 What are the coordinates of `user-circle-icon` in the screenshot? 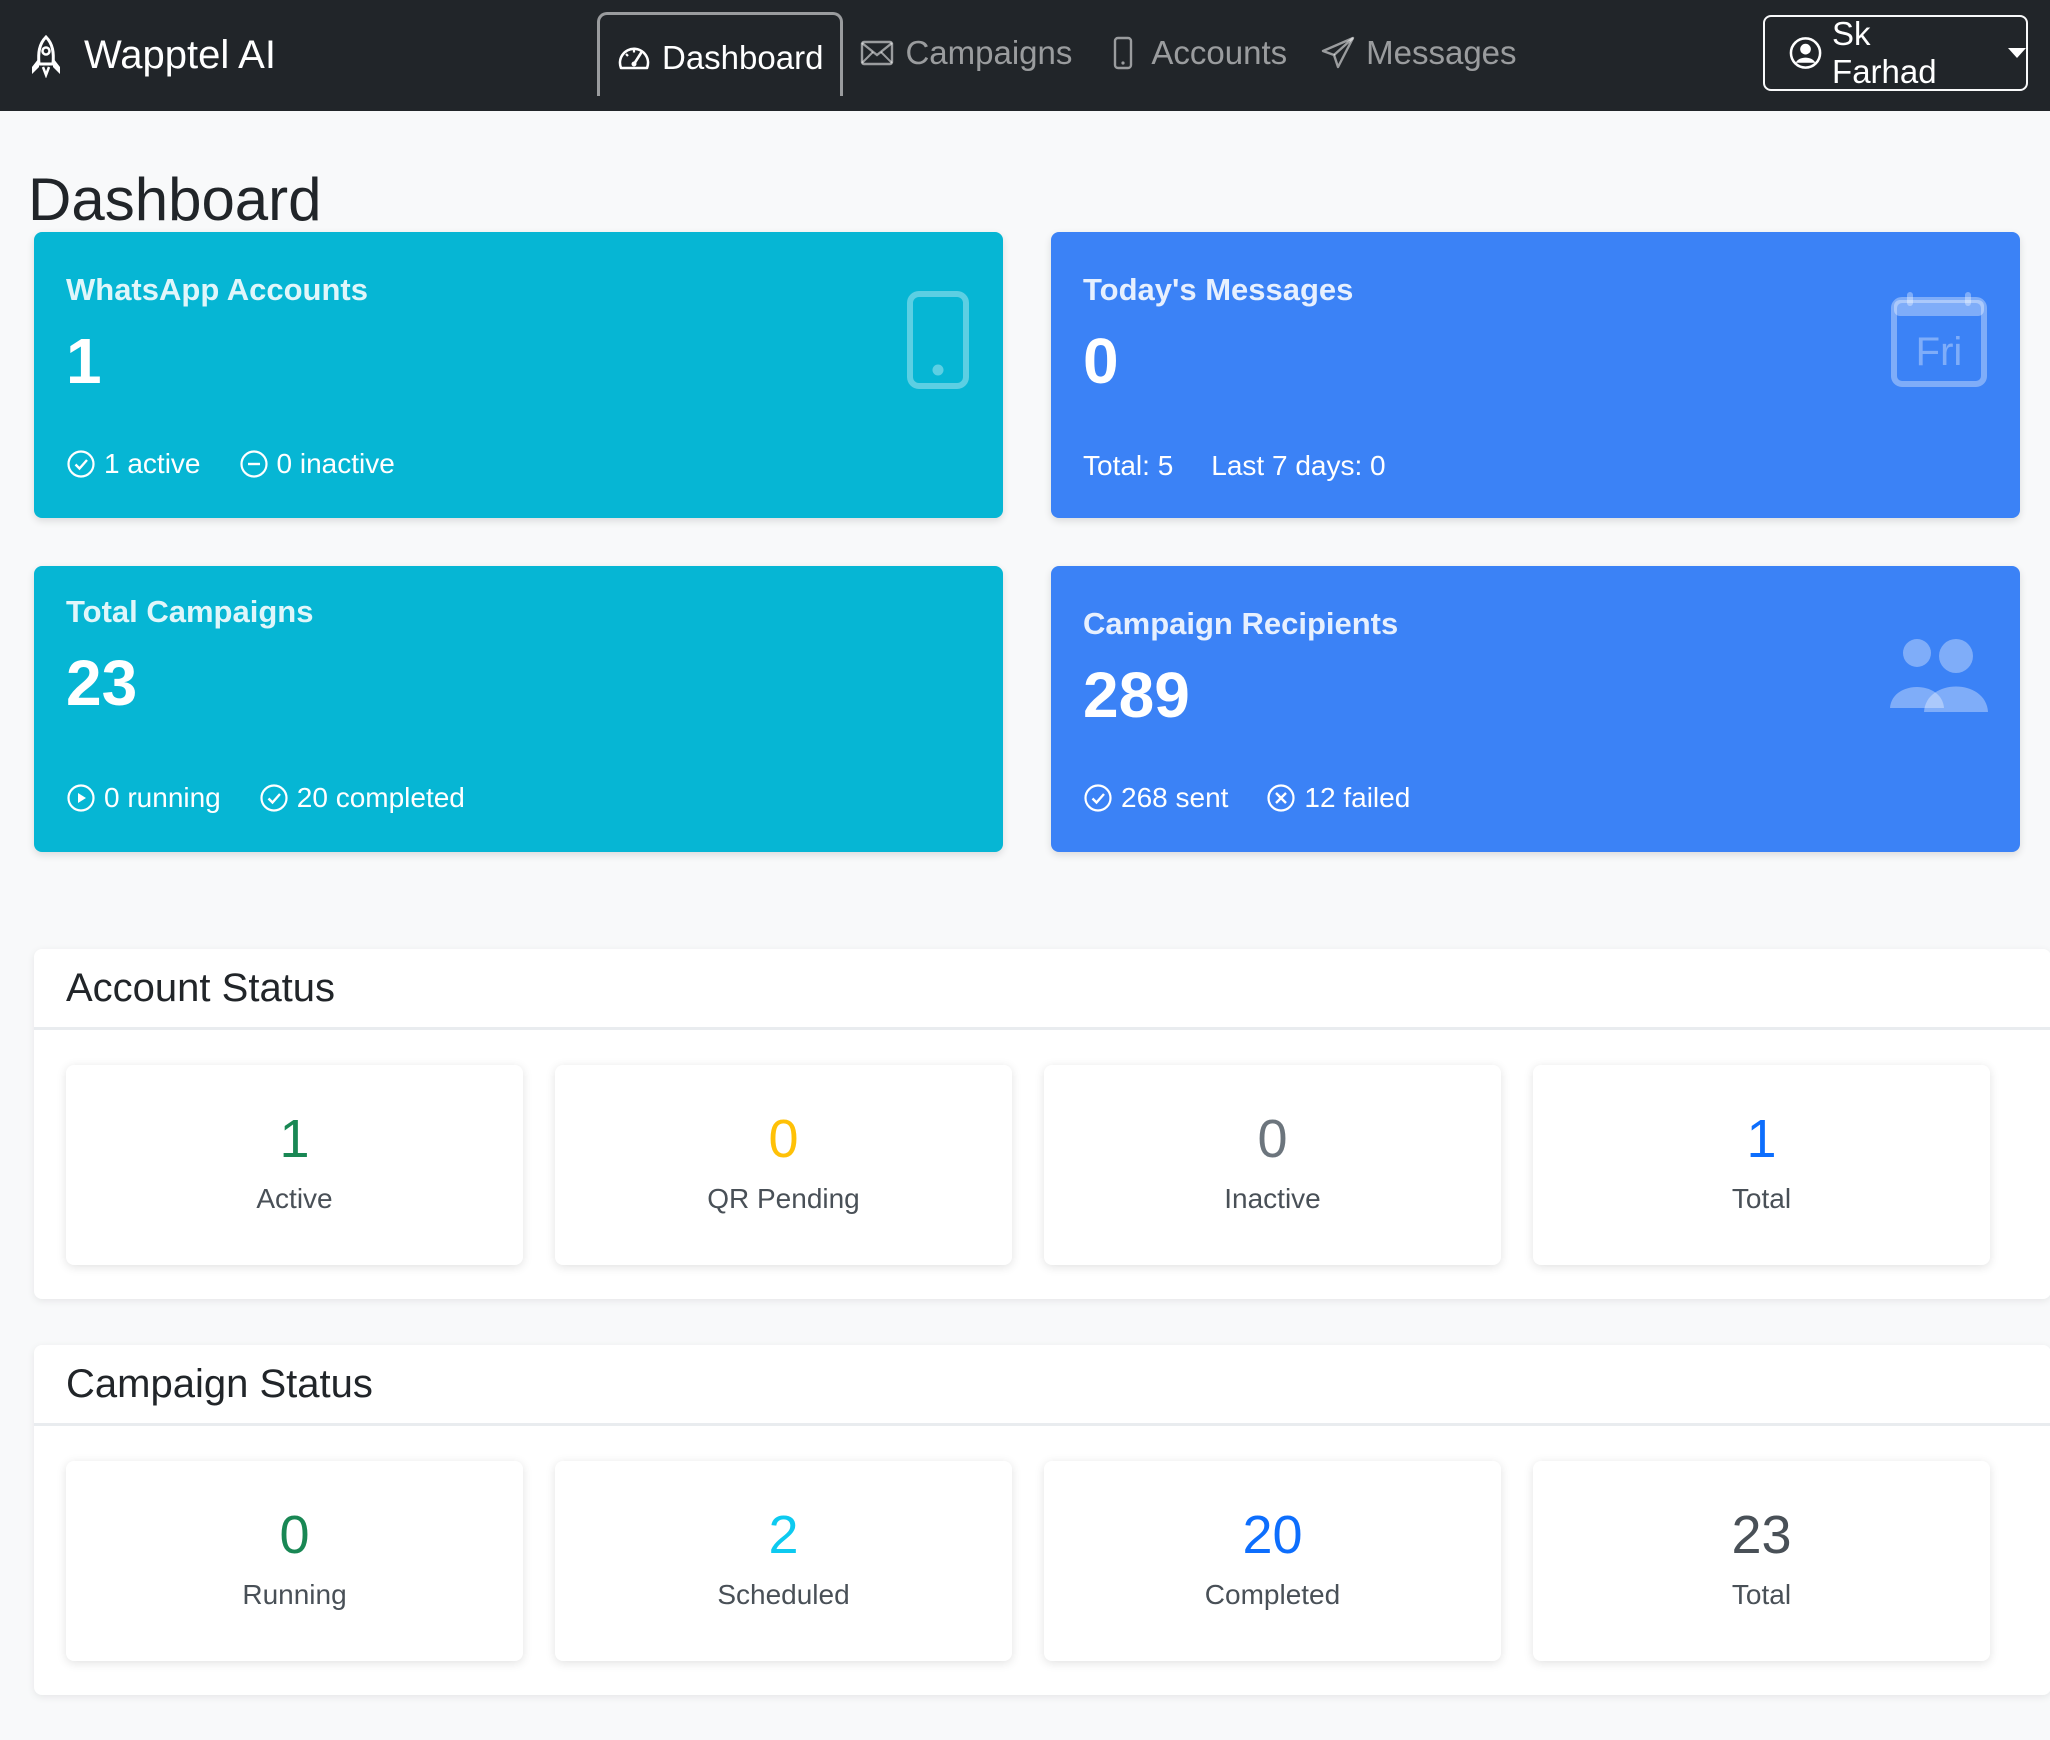 It's located at (1805, 53).